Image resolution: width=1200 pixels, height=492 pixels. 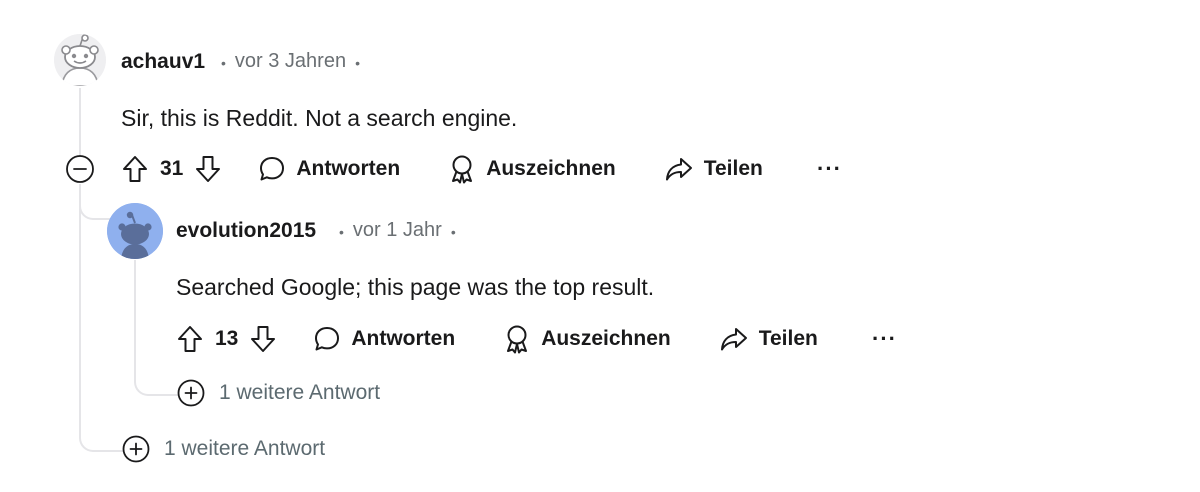 I want to click on vote-count: 31, so click(x=172, y=168).